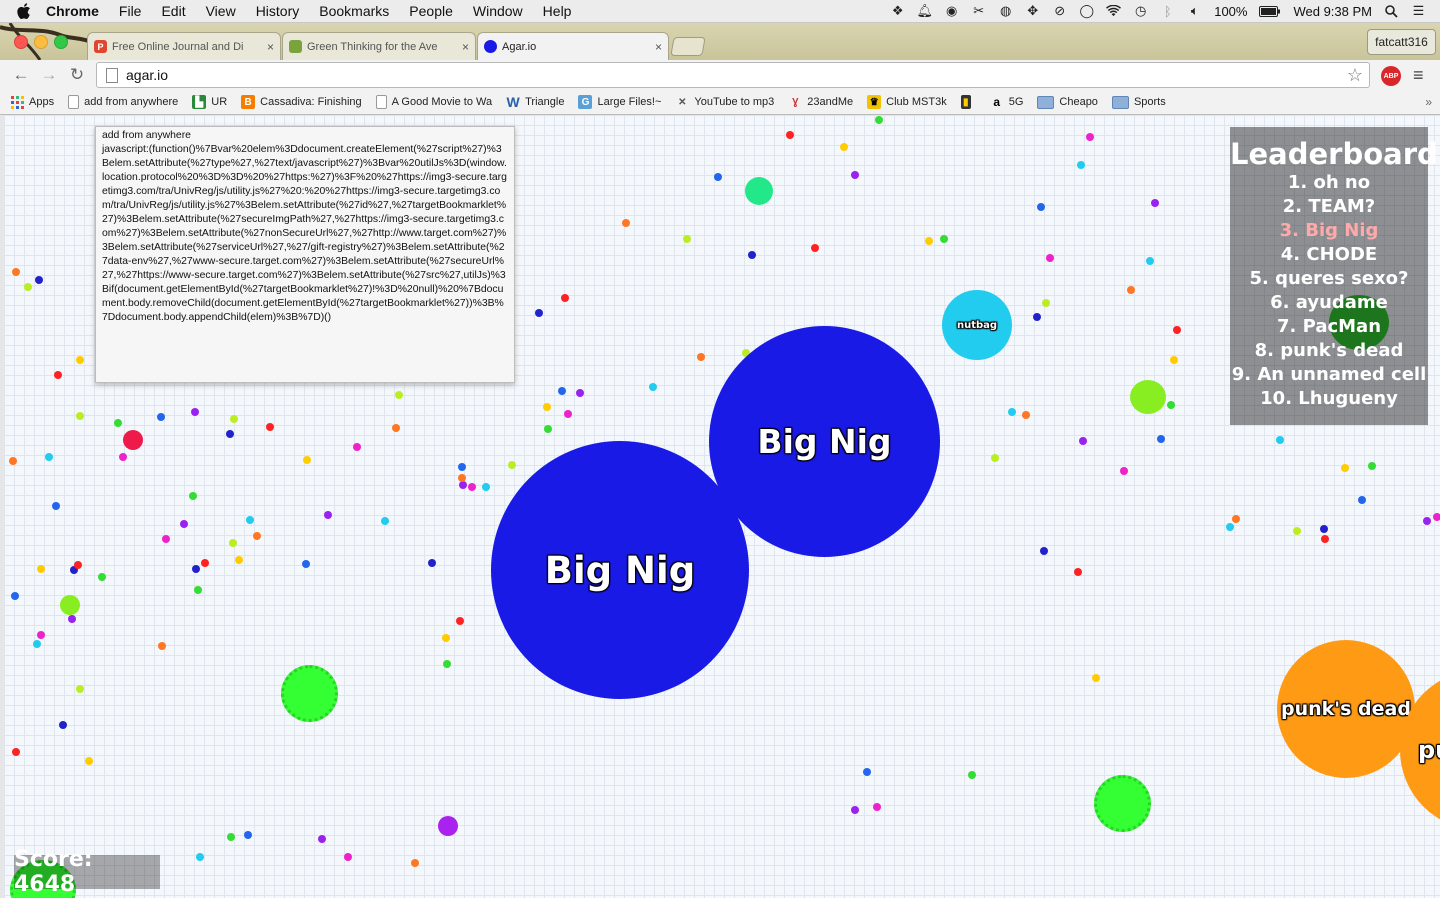 The image size is (1440, 898). What do you see at coordinates (221, 11) in the screenshot?
I see `menu-view: View` at bounding box center [221, 11].